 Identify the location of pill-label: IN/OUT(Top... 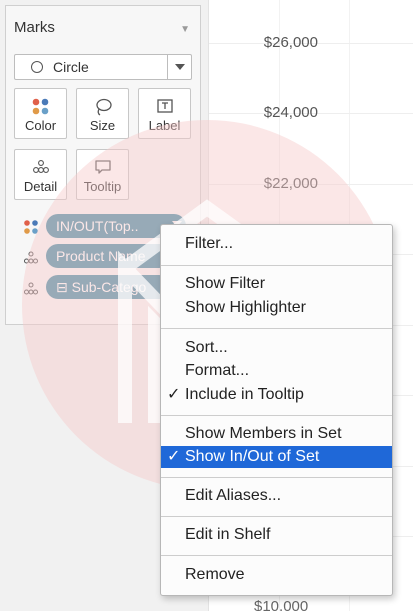
(97, 226).